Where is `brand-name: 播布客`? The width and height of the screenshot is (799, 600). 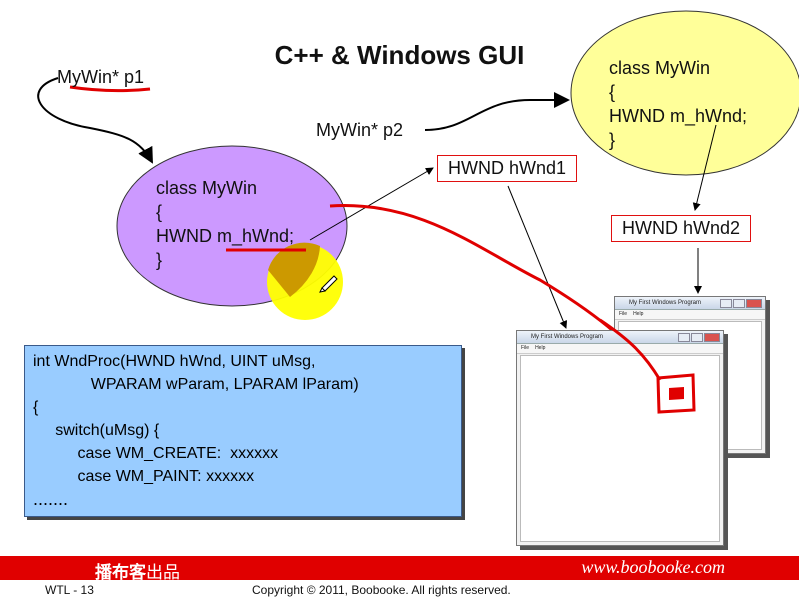 brand-name: 播布客 is located at coordinates (120, 572).